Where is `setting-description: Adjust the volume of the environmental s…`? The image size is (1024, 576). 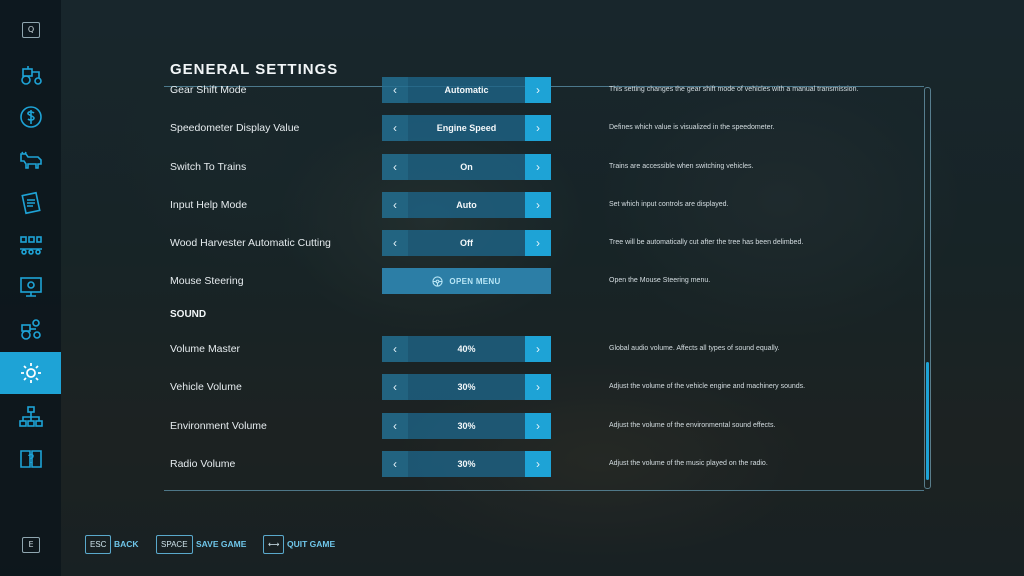 setting-description: Adjust the volume of the environmental s… is located at coordinates (692, 425).